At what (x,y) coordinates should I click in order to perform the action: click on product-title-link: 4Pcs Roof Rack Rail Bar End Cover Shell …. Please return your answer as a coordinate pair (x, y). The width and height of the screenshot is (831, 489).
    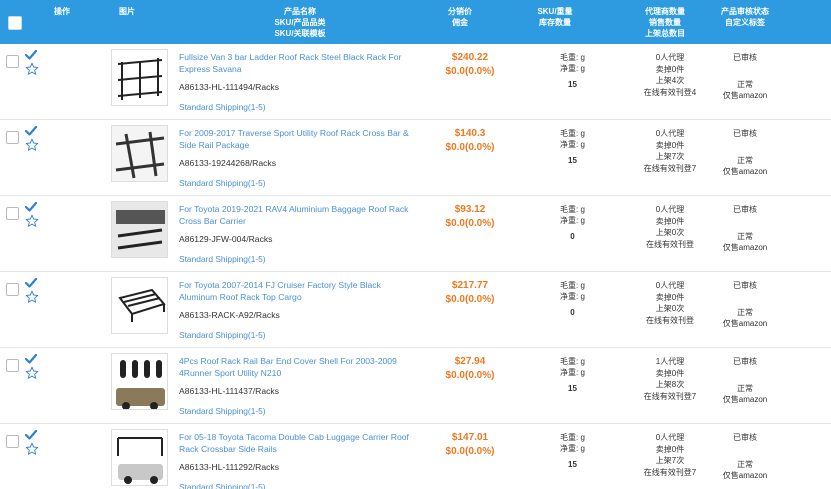
    Looking at the image, I should click on (297, 367).